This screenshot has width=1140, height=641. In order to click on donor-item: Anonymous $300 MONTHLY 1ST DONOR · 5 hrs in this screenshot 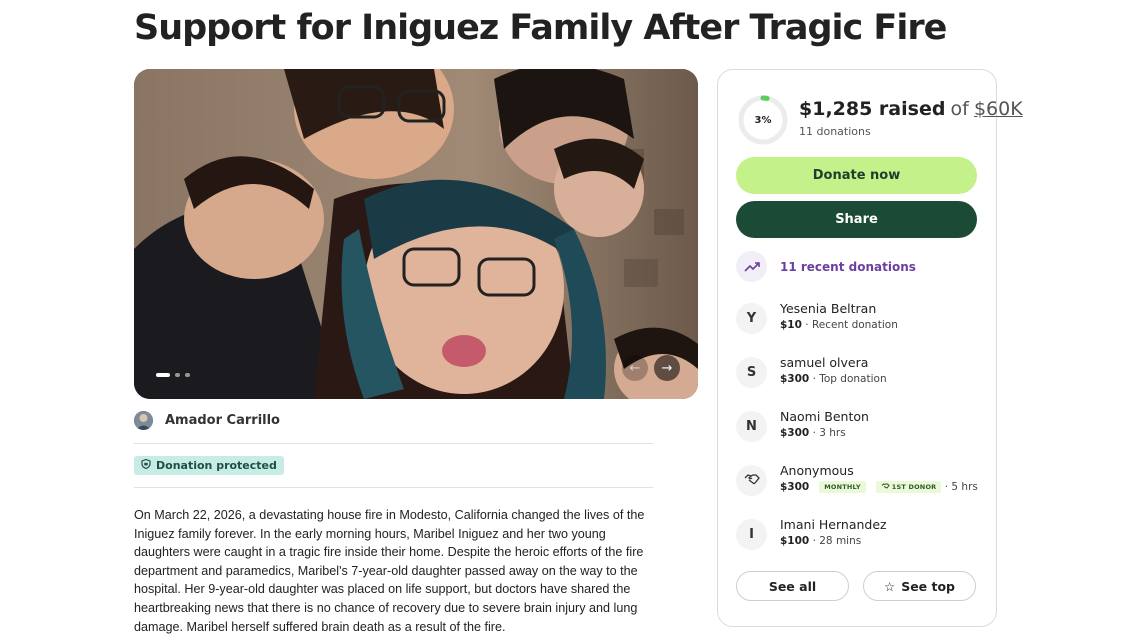, I will do `click(857, 479)`.